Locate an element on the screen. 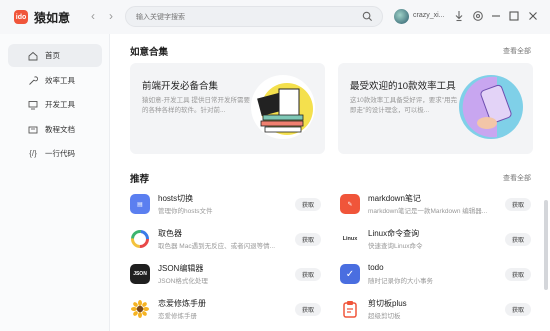 This screenshot has width=550, height=331. list-item: ✓ todo 随时记录你的大小事务 获取 is located at coordinates (445, 276).